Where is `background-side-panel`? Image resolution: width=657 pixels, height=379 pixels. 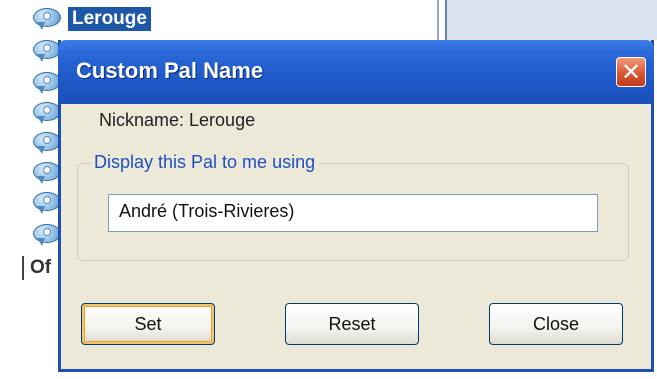 background-side-panel is located at coordinates (551, 20).